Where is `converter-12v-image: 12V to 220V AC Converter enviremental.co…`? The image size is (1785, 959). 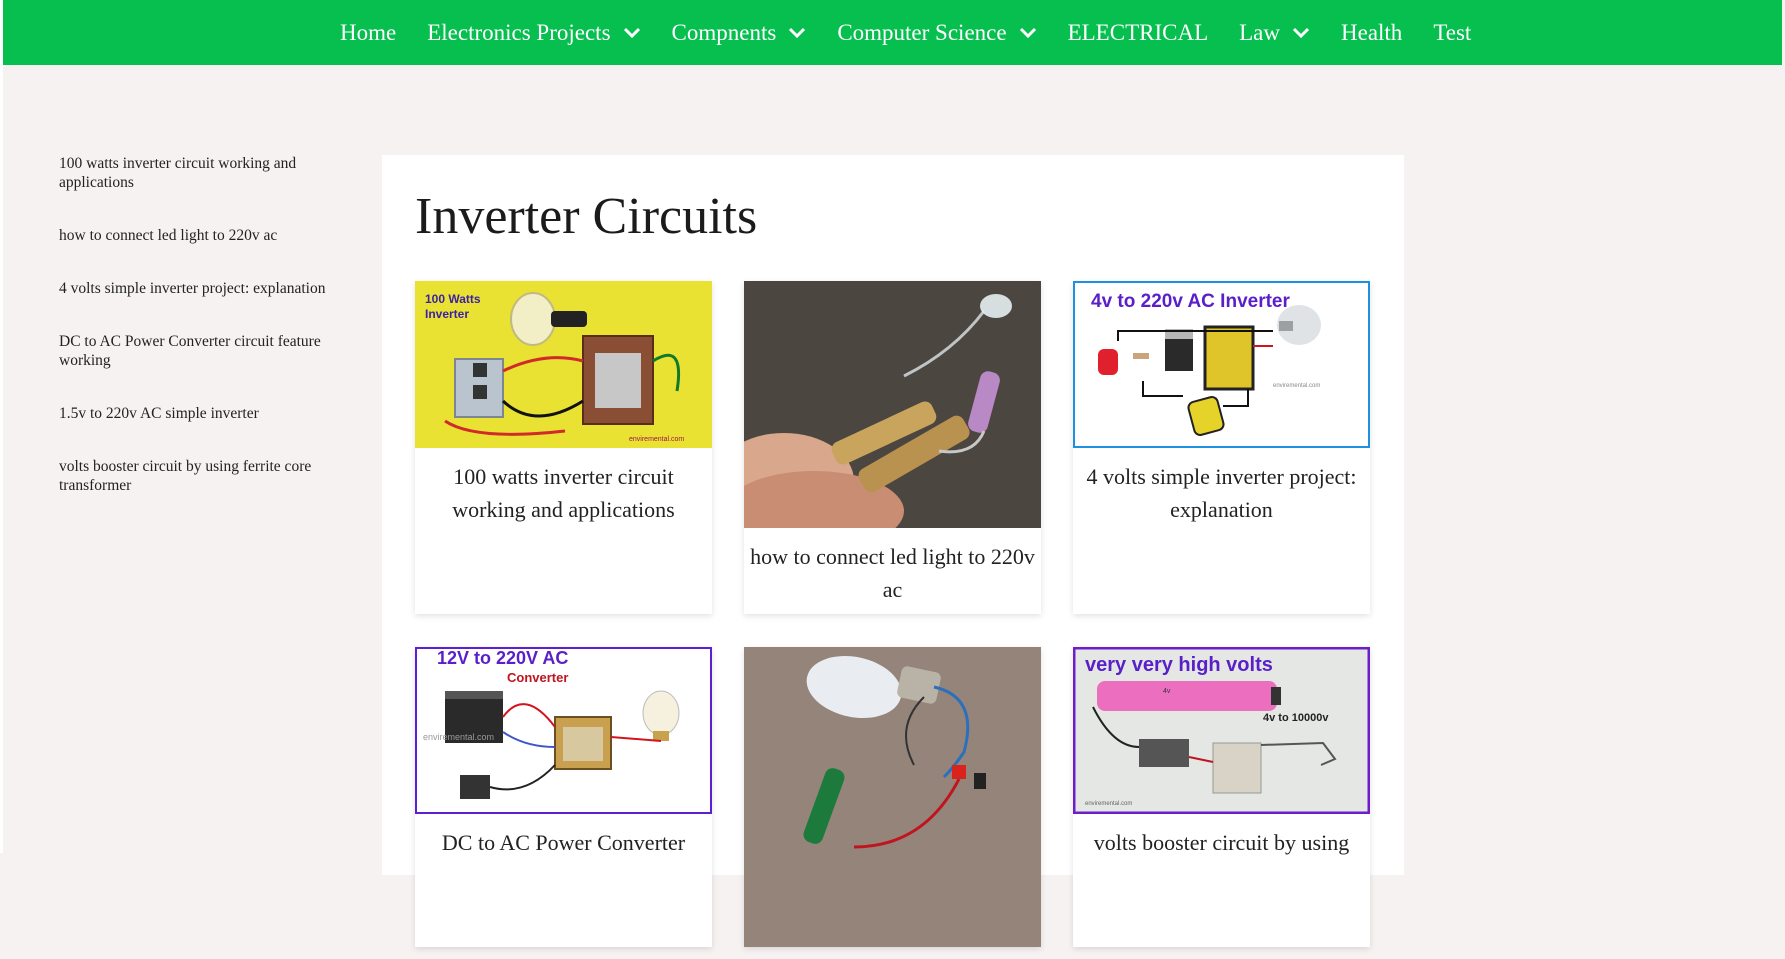
converter-12v-image: 12V to 220V AC Converter enviremental.co… is located at coordinates (563, 730).